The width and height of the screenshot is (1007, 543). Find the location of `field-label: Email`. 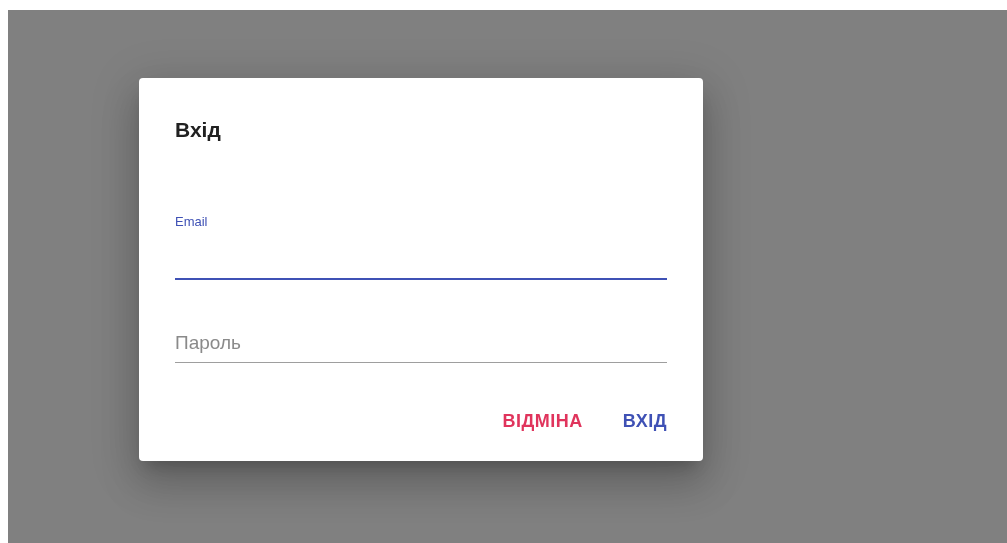

field-label: Email is located at coordinates (191, 221).